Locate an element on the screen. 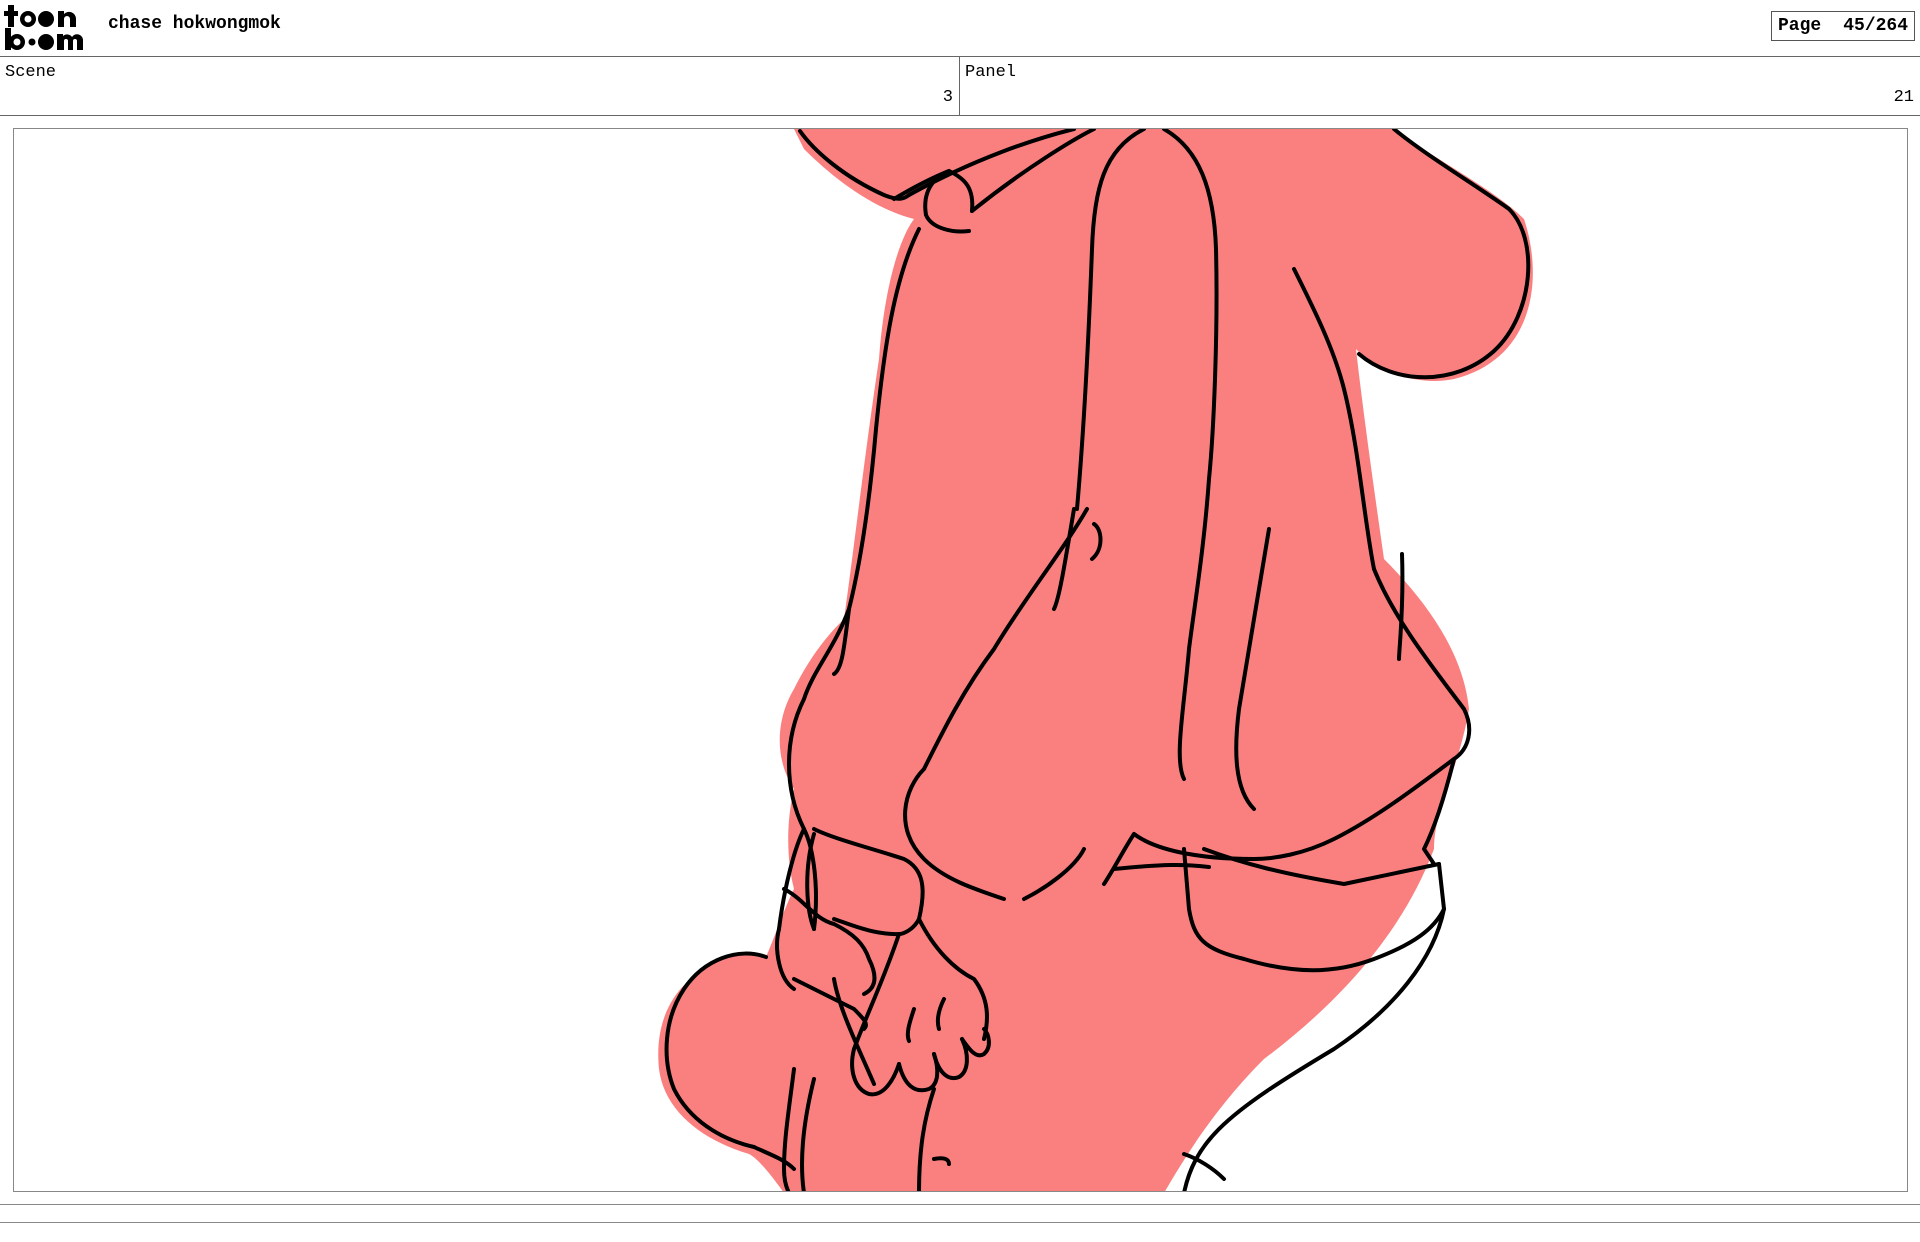 This screenshot has width=1920, height=1242. scene-cell: Scene 3 is located at coordinates (480, 86).